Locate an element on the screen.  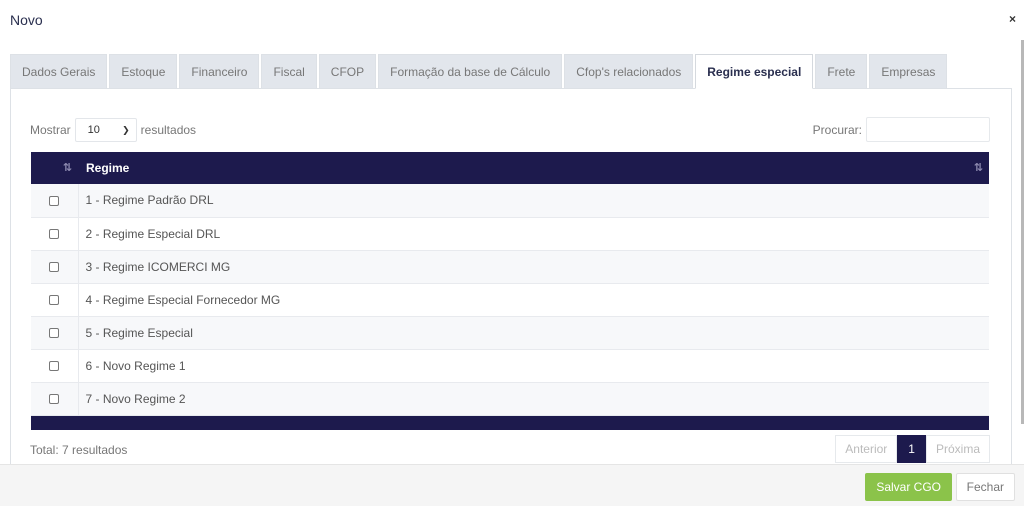
regime-cell: 4 - Regime Especial Fornecedor MG is located at coordinates (183, 299).